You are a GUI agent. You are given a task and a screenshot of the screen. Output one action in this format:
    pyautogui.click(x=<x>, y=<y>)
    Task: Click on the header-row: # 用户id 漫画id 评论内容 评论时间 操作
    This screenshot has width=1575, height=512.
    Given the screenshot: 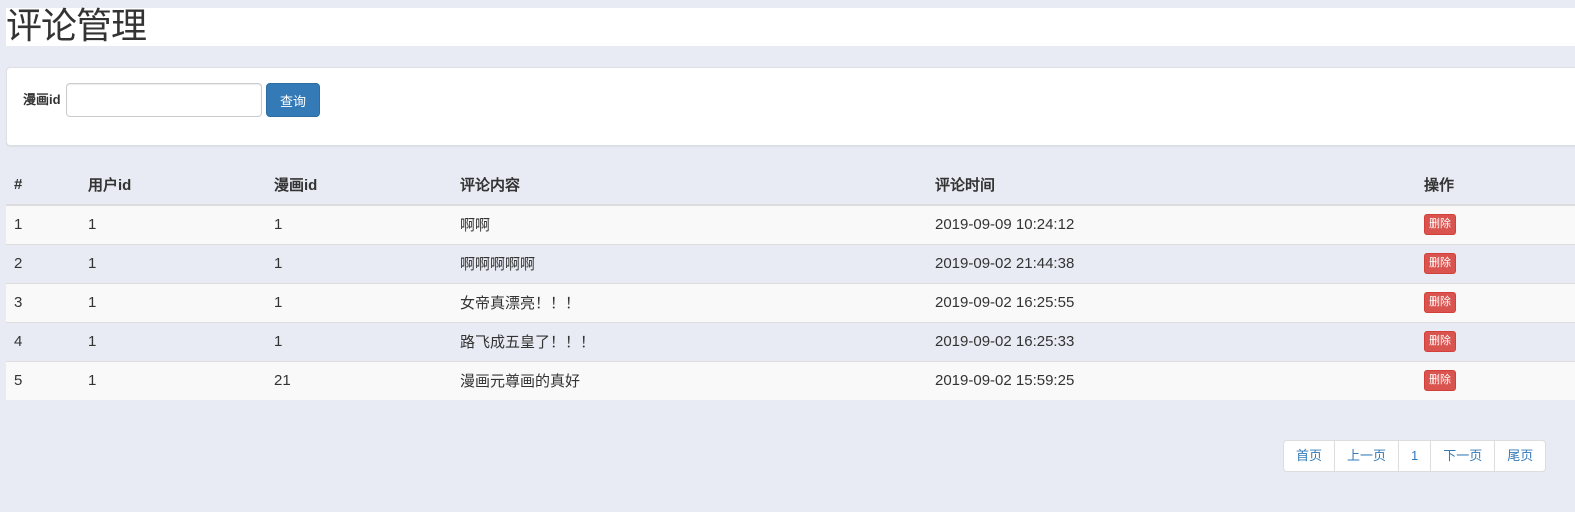 What is the action you would take?
    pyautogui.click(x=790, y=185)
    